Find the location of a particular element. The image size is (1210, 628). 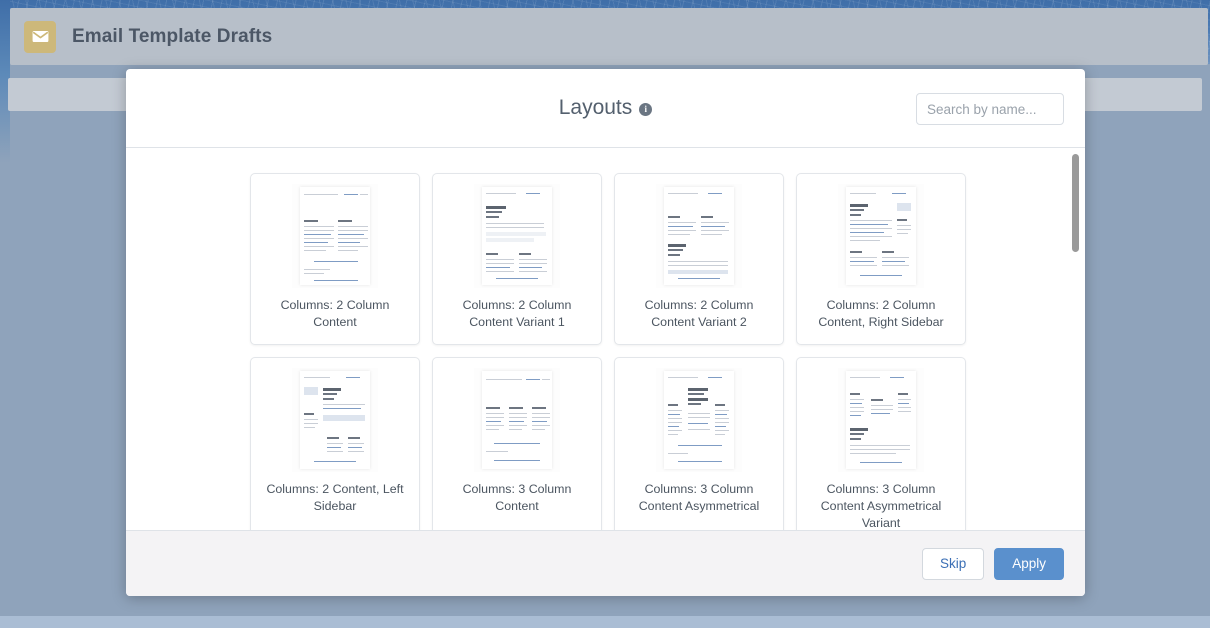

layout-card-label: Columns: 2 Column Content, Right Sidebar is located at coordinates (881, 313).